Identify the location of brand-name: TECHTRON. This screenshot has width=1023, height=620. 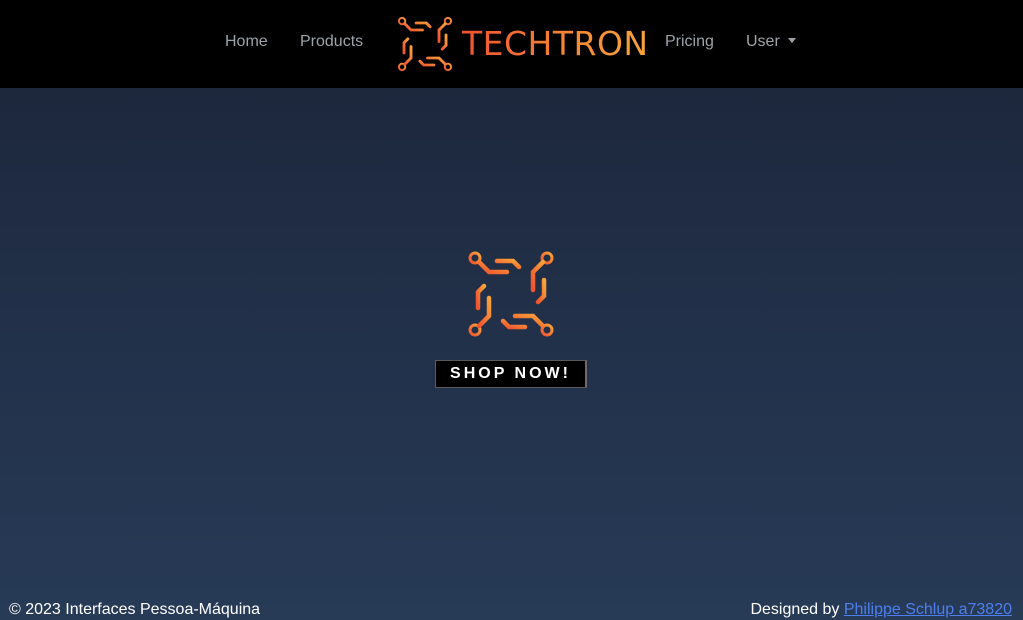
(555, 43).